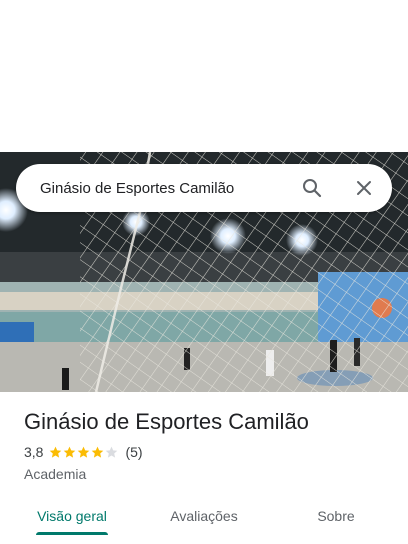 The height and width of the screenshot is (544, 408). I want to click on star-empty-icon, so click(112, 452).